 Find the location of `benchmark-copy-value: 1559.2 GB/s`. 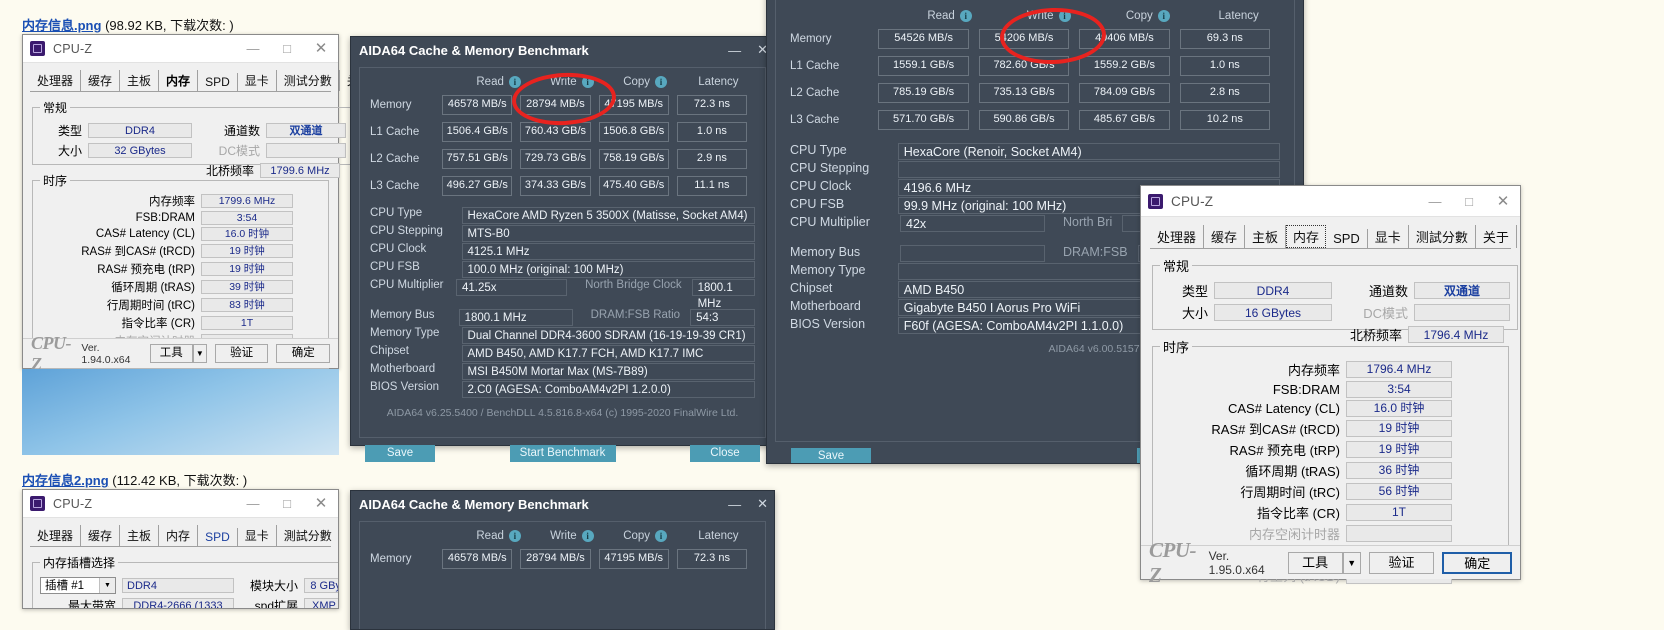

benchmark-copy-value: 1559.2 GB/s is located at coordinates (1124, 66).